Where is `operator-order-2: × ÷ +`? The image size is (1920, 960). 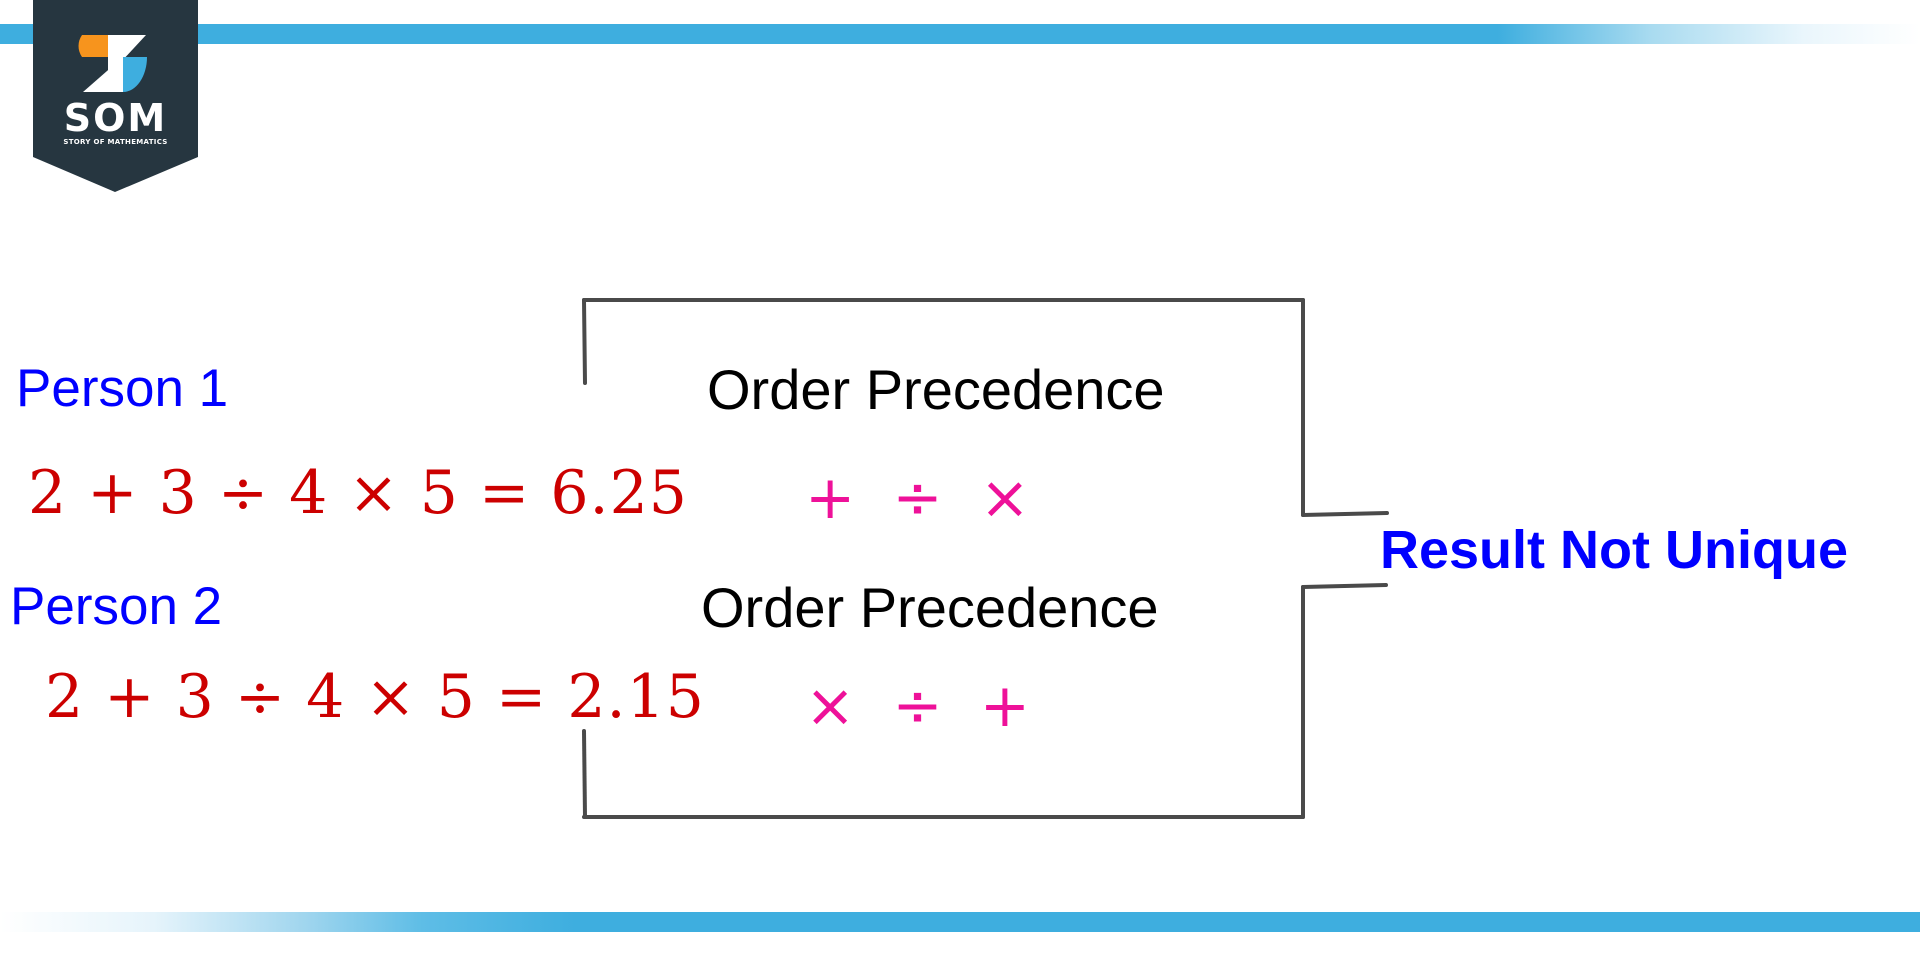
operator-order-2: × ÷ + is located at coordinates (917, 706).